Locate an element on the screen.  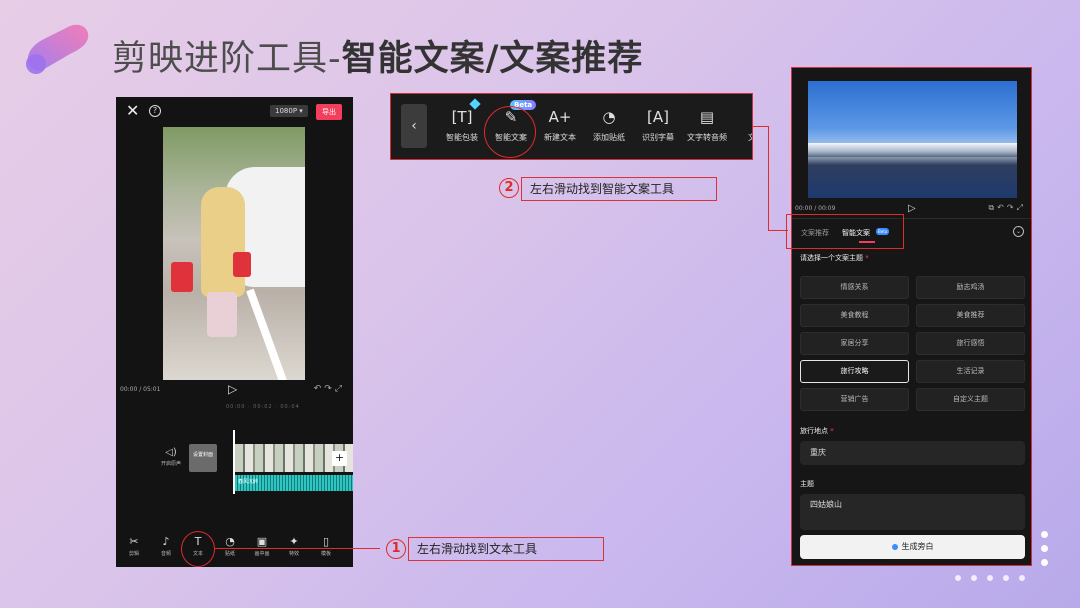
tool-effects: ✦ 特效 is located at coordinates (294, 546).